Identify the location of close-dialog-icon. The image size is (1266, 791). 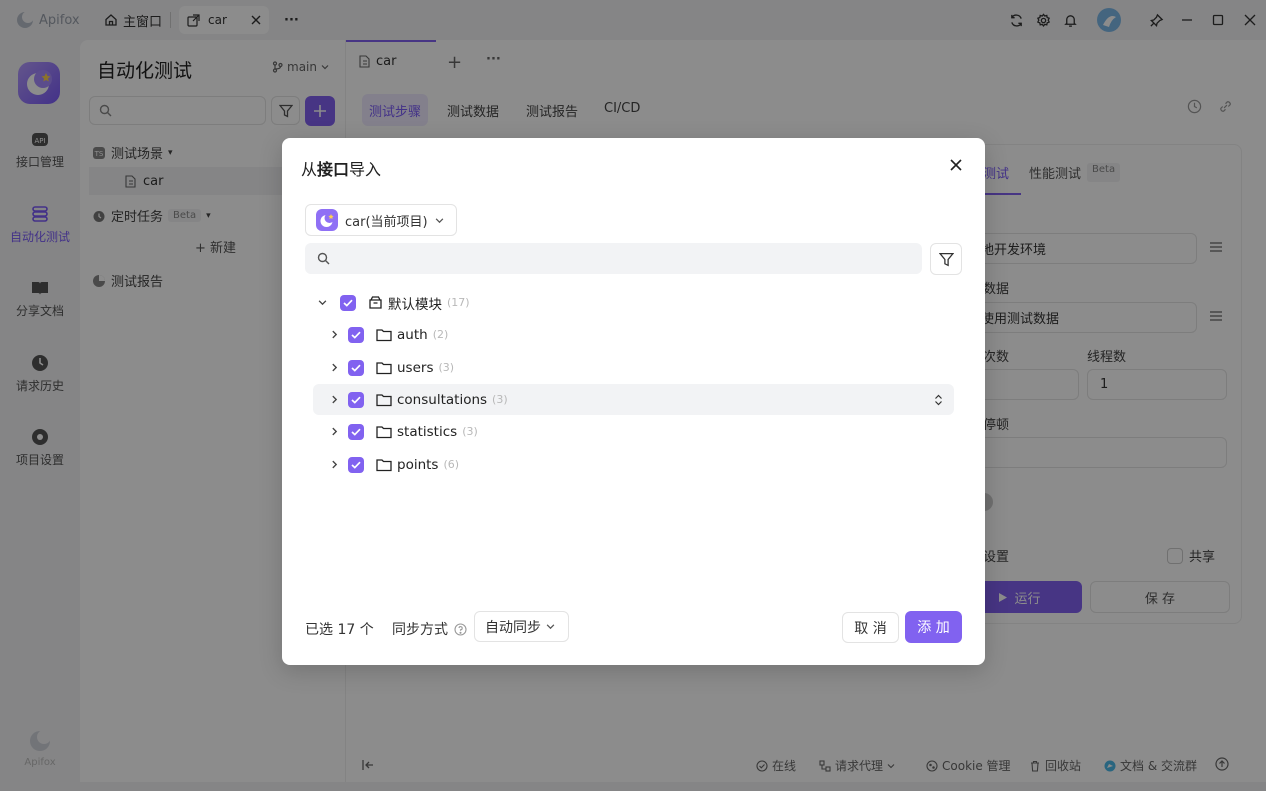
(956, 165).